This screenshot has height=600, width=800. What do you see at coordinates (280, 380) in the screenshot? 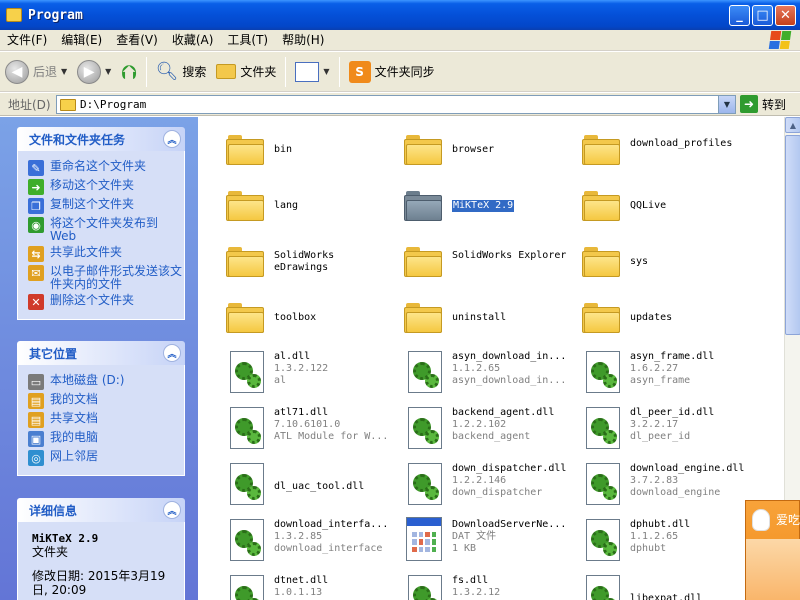
I see `file-description: al` at bounding box center [280, 380].